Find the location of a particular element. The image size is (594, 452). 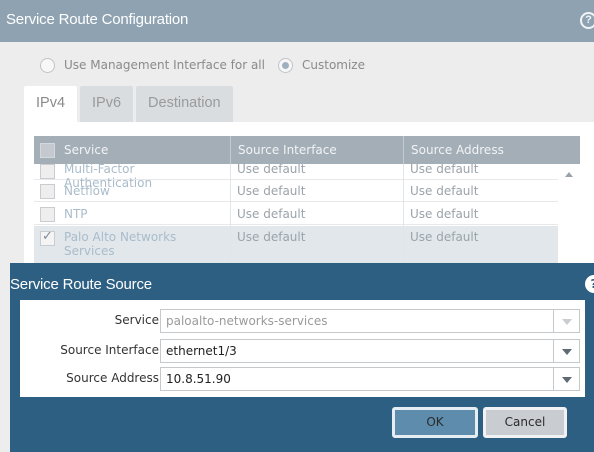

tab-ipv4: IPv4 is located at coordinates (51, 104).